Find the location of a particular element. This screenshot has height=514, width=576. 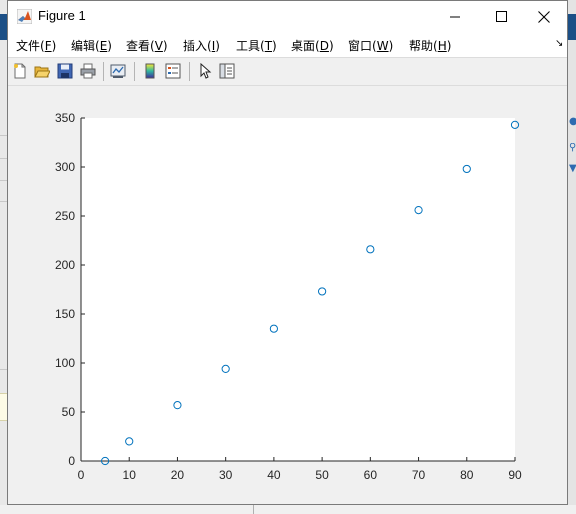

property-inspector-icon is located at coordinates (227, 71).